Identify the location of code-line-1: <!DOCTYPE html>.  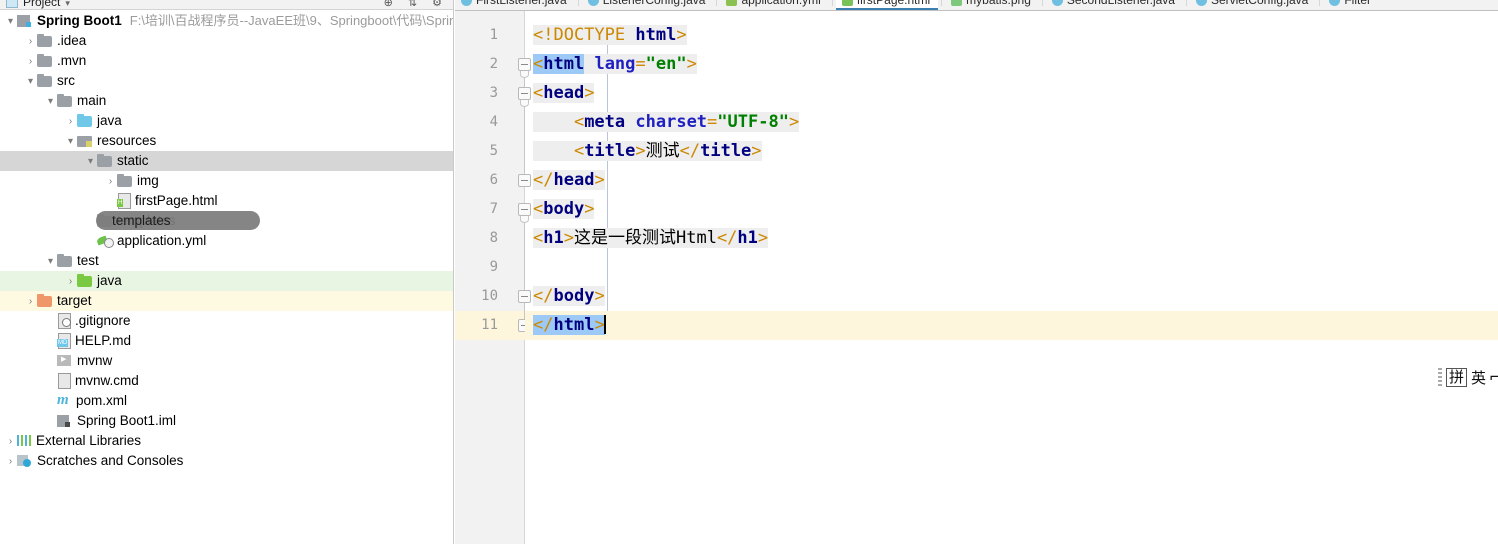
(1011, 35).